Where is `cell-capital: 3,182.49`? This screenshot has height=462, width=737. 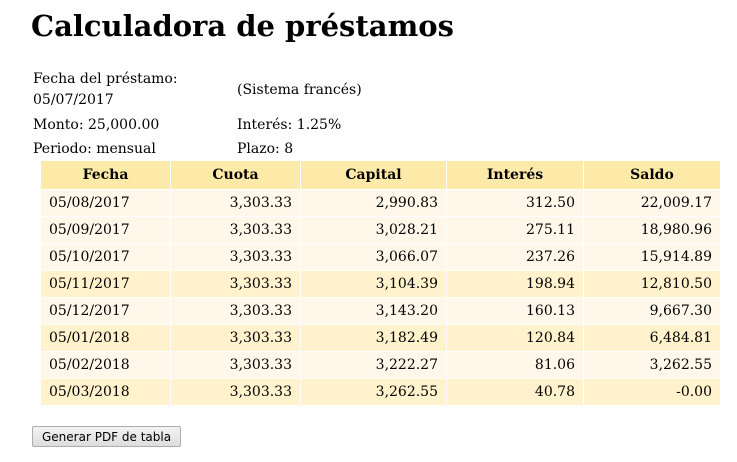
cell-capital: 3,182.49 is located at coordinates (373, 338).